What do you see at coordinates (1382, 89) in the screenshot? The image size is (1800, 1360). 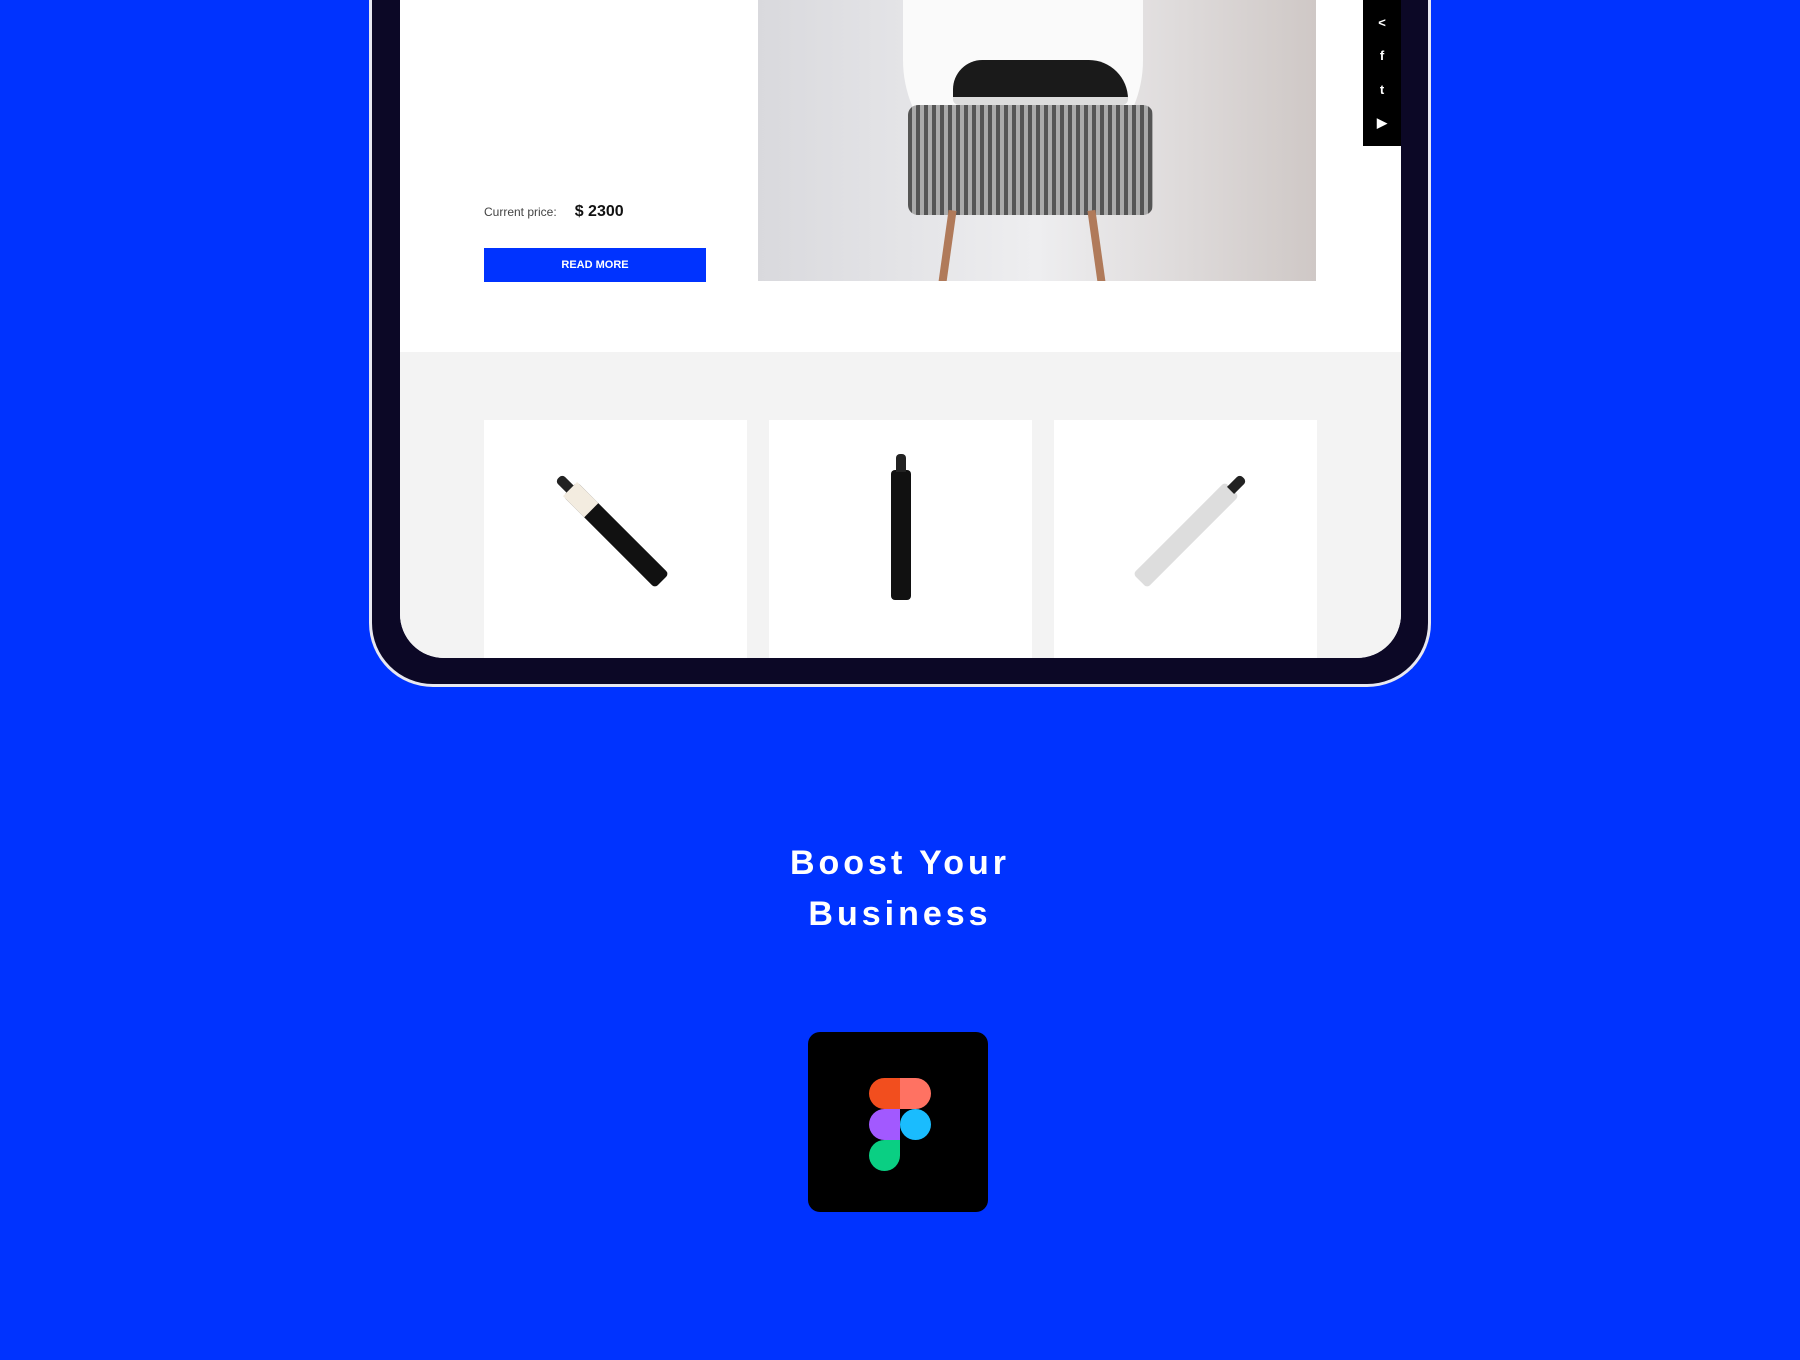 I see `twitter-icon: t` at bounding box center [1382, 89].